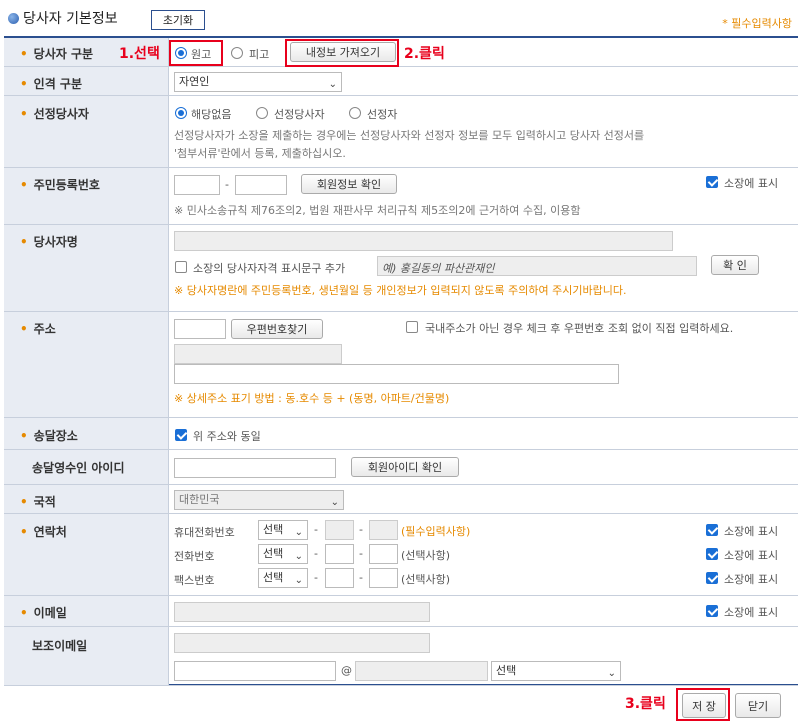  Describe the element at coordinates (426, 555) in the screenshot. I see `phone-note: (선택사항)` at that location.